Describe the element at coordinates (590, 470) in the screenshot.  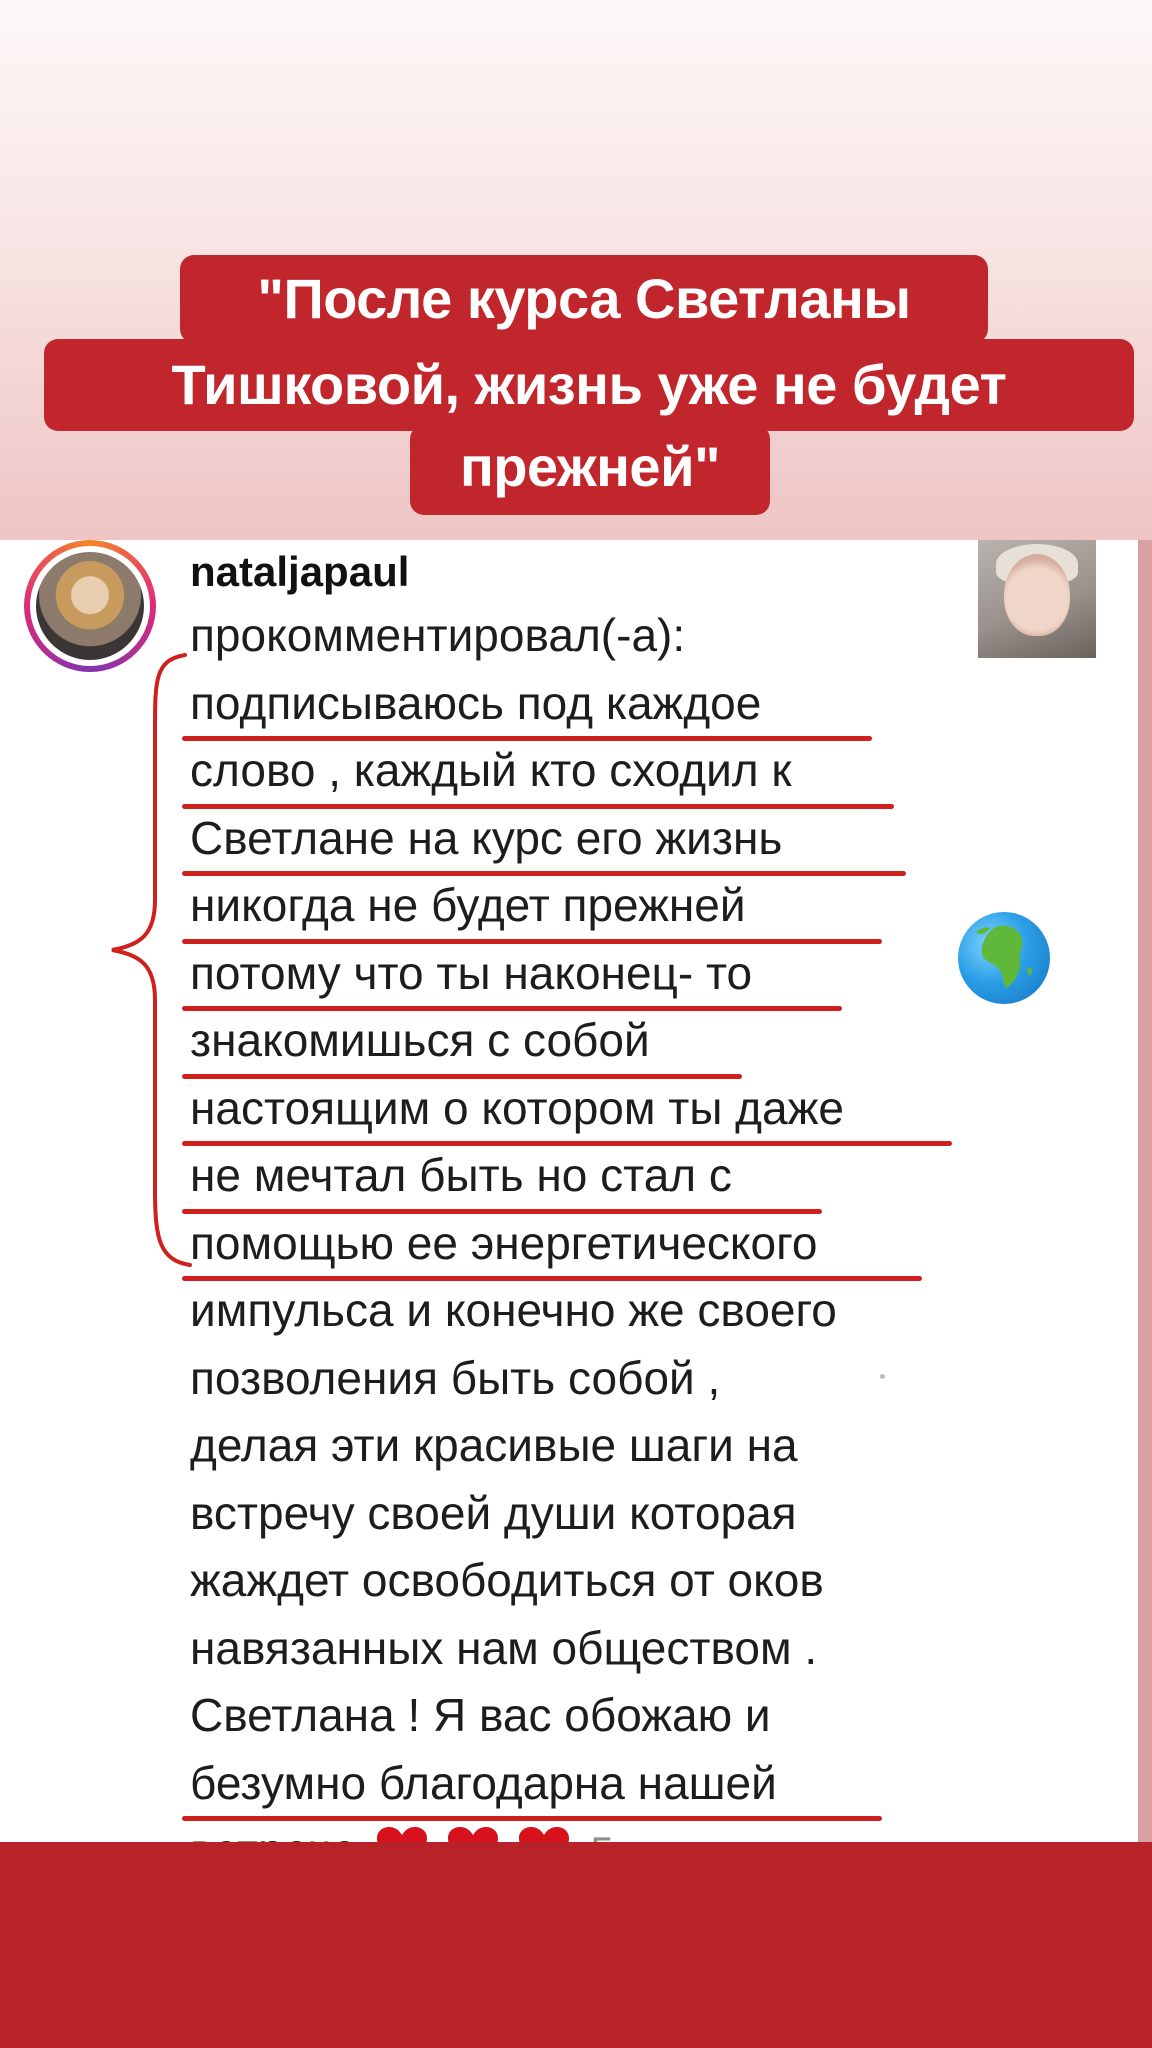
I see `headline-line-3: прежней"` at that location.